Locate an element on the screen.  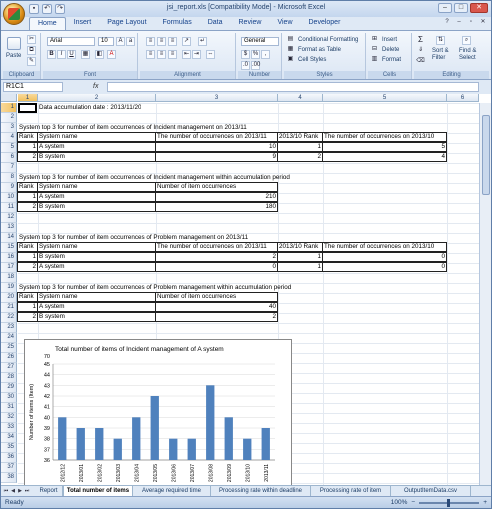
column-header-2: 2 is located at coordinates (97, 98).